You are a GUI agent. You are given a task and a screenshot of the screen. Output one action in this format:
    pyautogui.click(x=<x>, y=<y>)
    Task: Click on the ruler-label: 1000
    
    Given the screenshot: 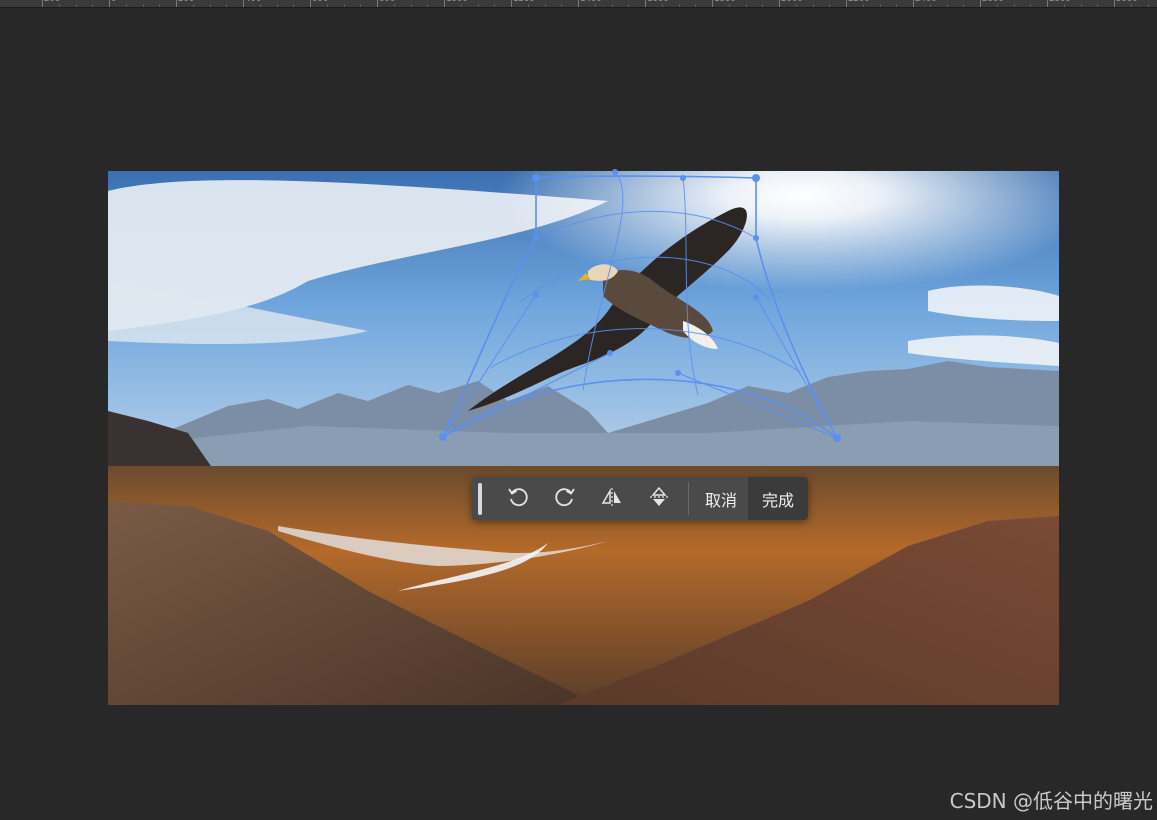 What is the action you would take?
    pyautogui.click(x=457, y=2)
    